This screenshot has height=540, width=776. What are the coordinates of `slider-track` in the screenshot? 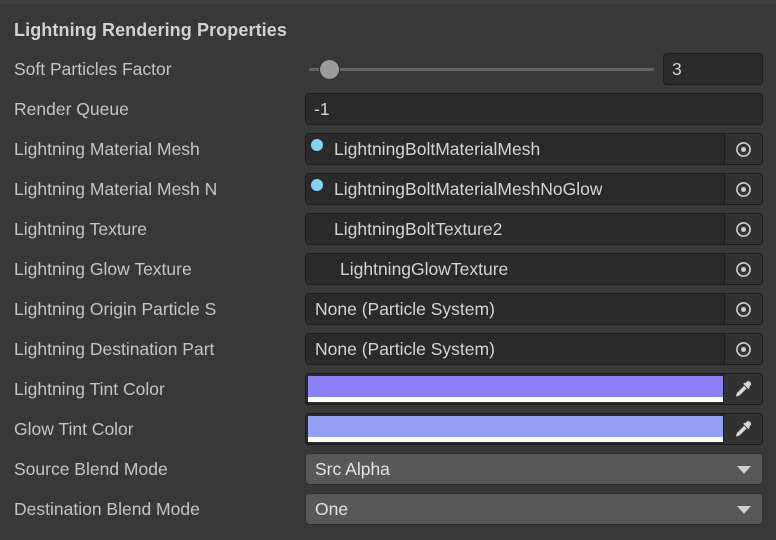 It's located at (481, 69).